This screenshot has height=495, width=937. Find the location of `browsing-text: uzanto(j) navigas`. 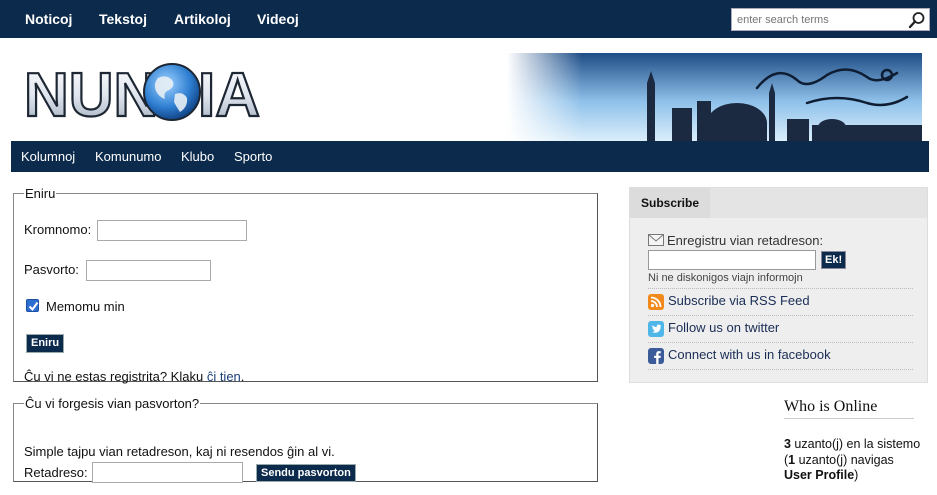

browsing-text: uzanto(j) navigas is located at coordinates (844, 459).